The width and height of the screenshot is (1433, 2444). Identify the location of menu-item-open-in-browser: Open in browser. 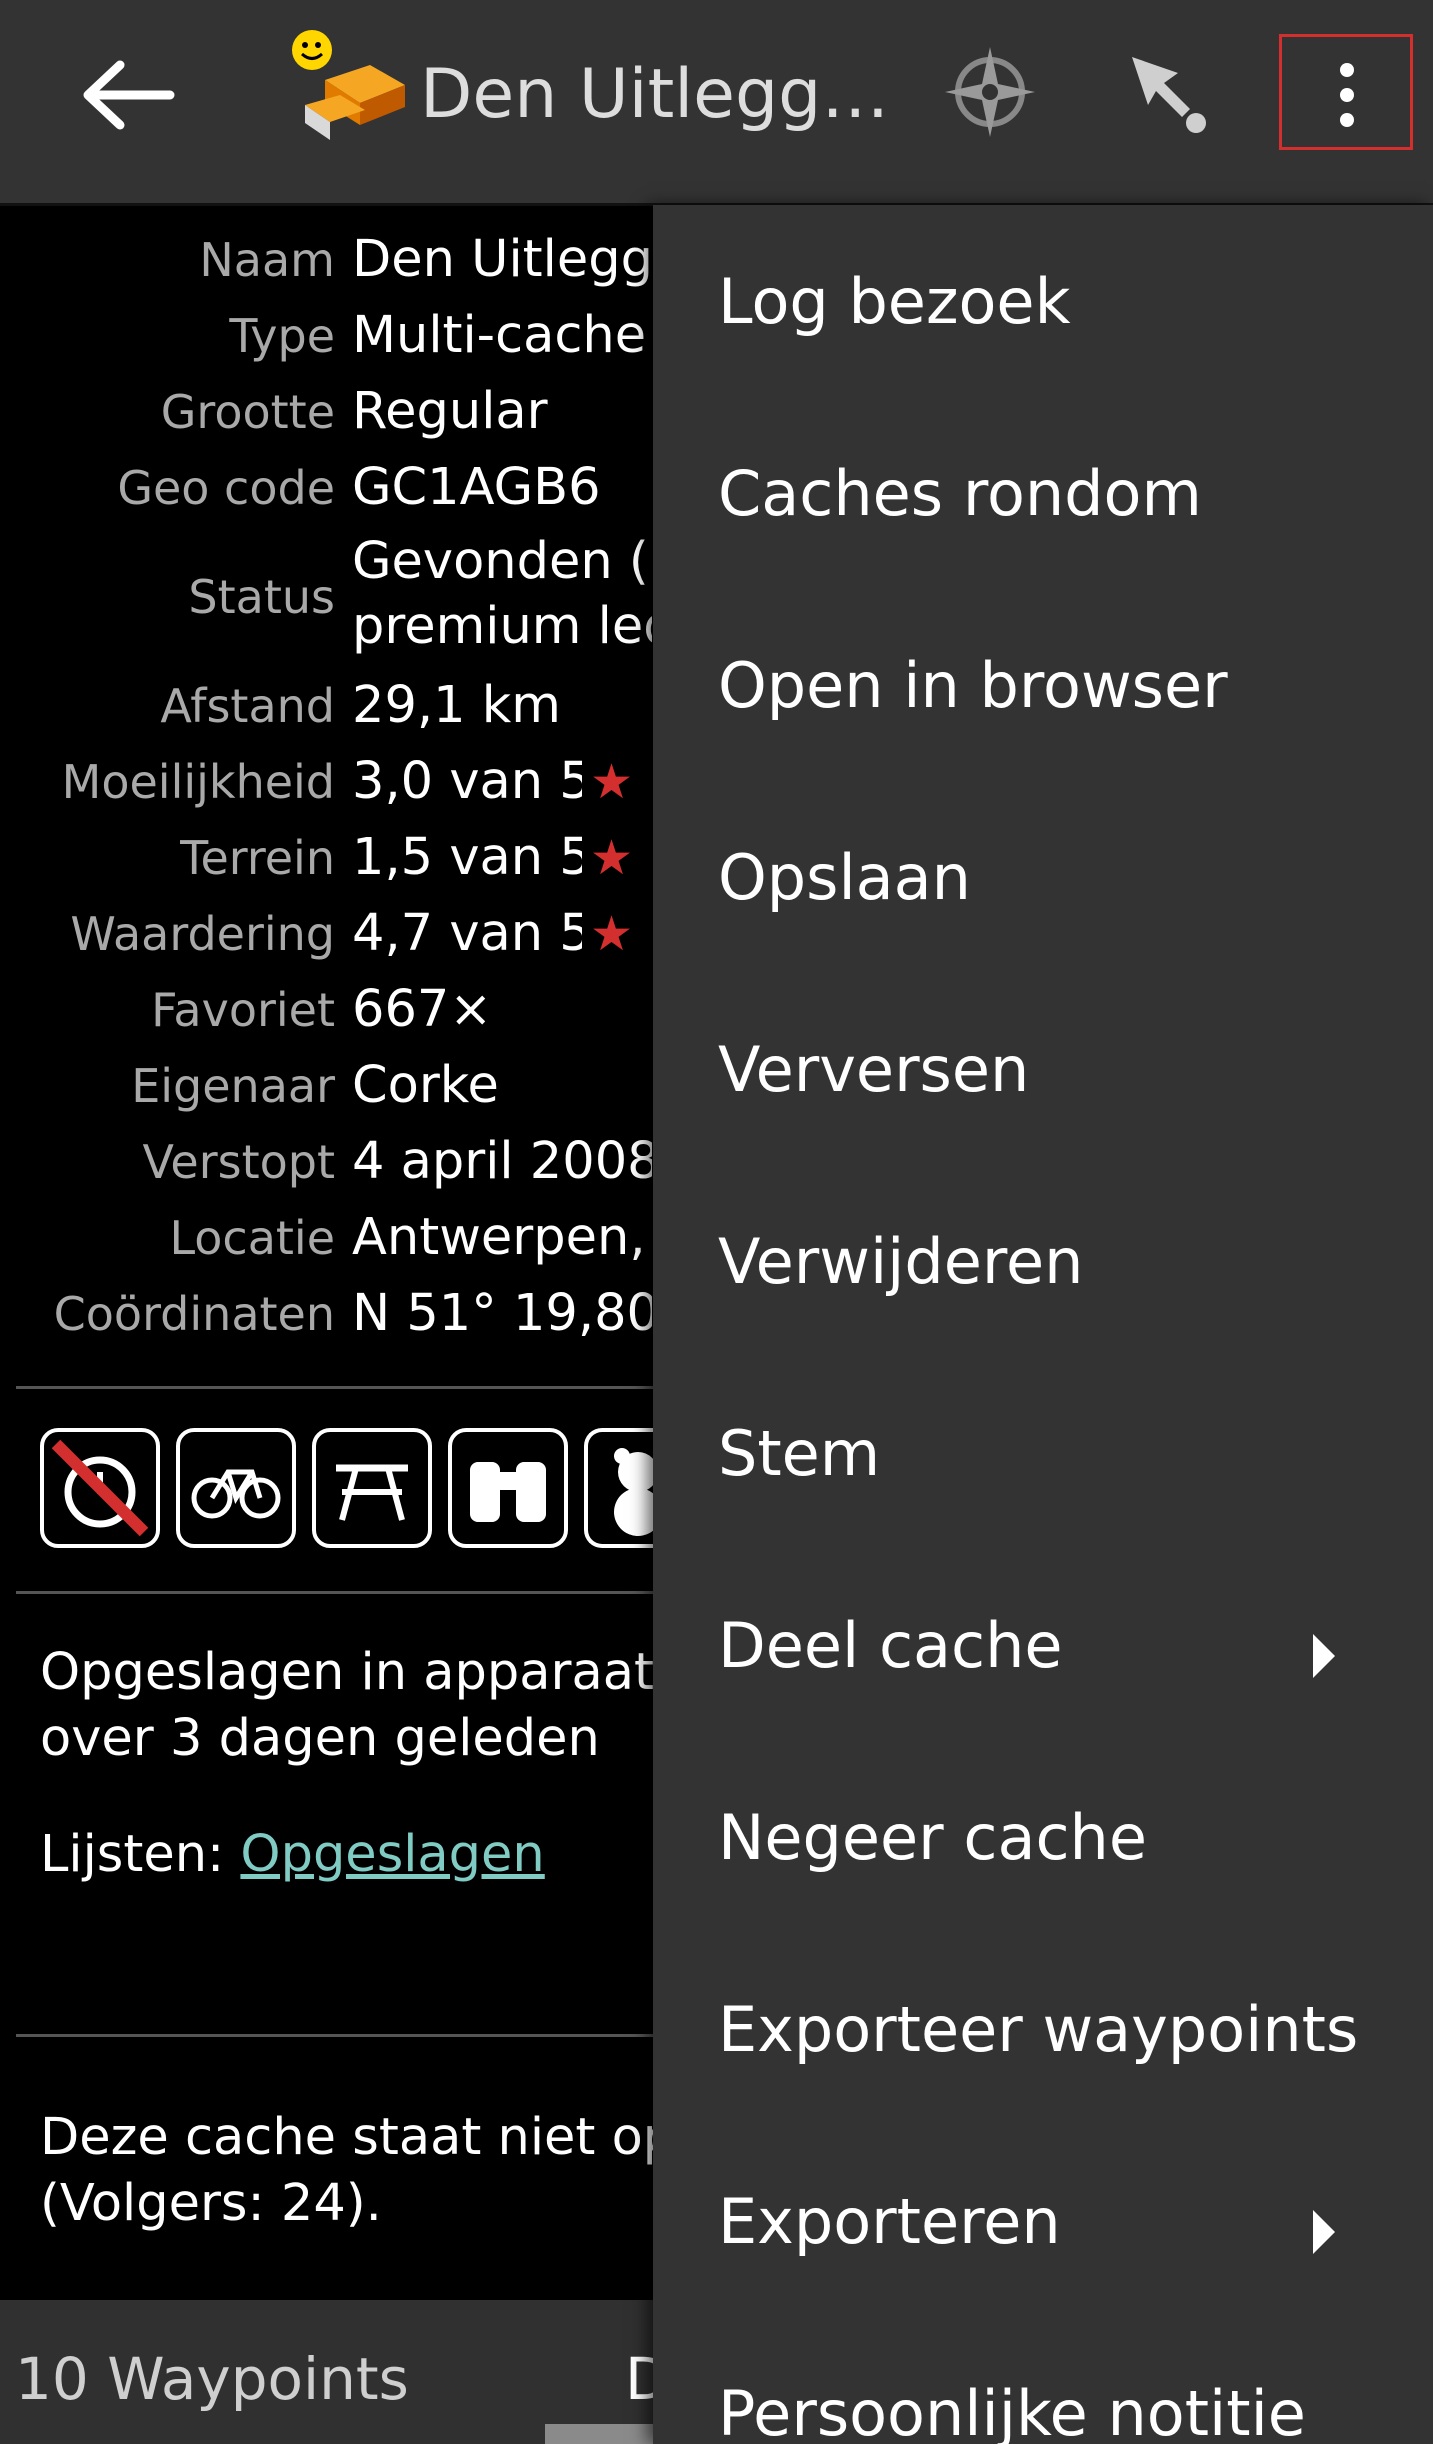
(1043, 685).